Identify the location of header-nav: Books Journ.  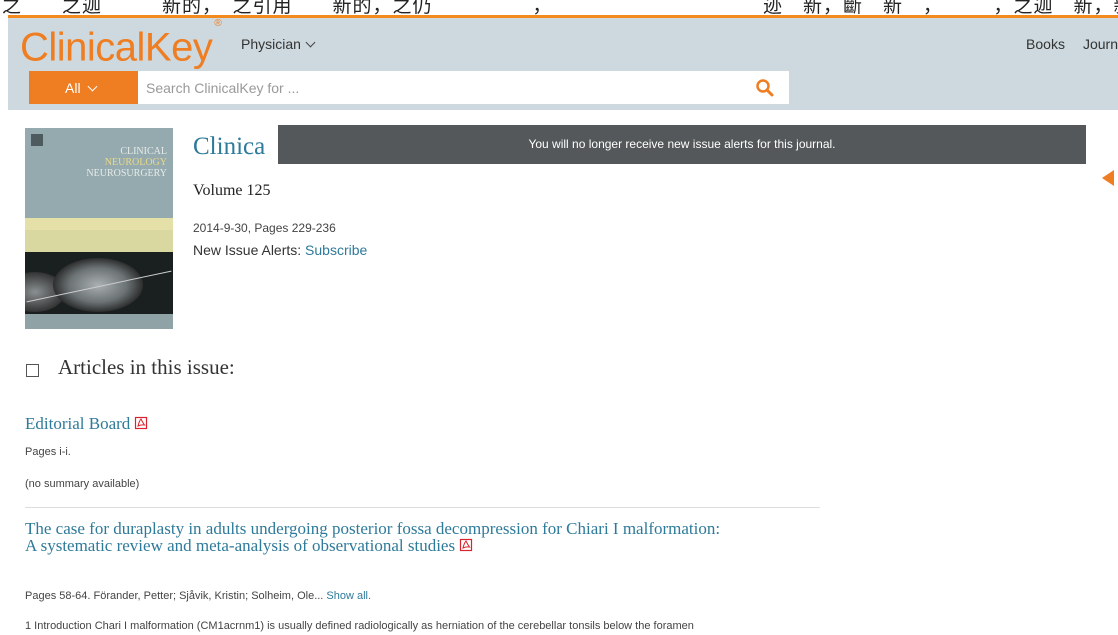
(1063, 44).